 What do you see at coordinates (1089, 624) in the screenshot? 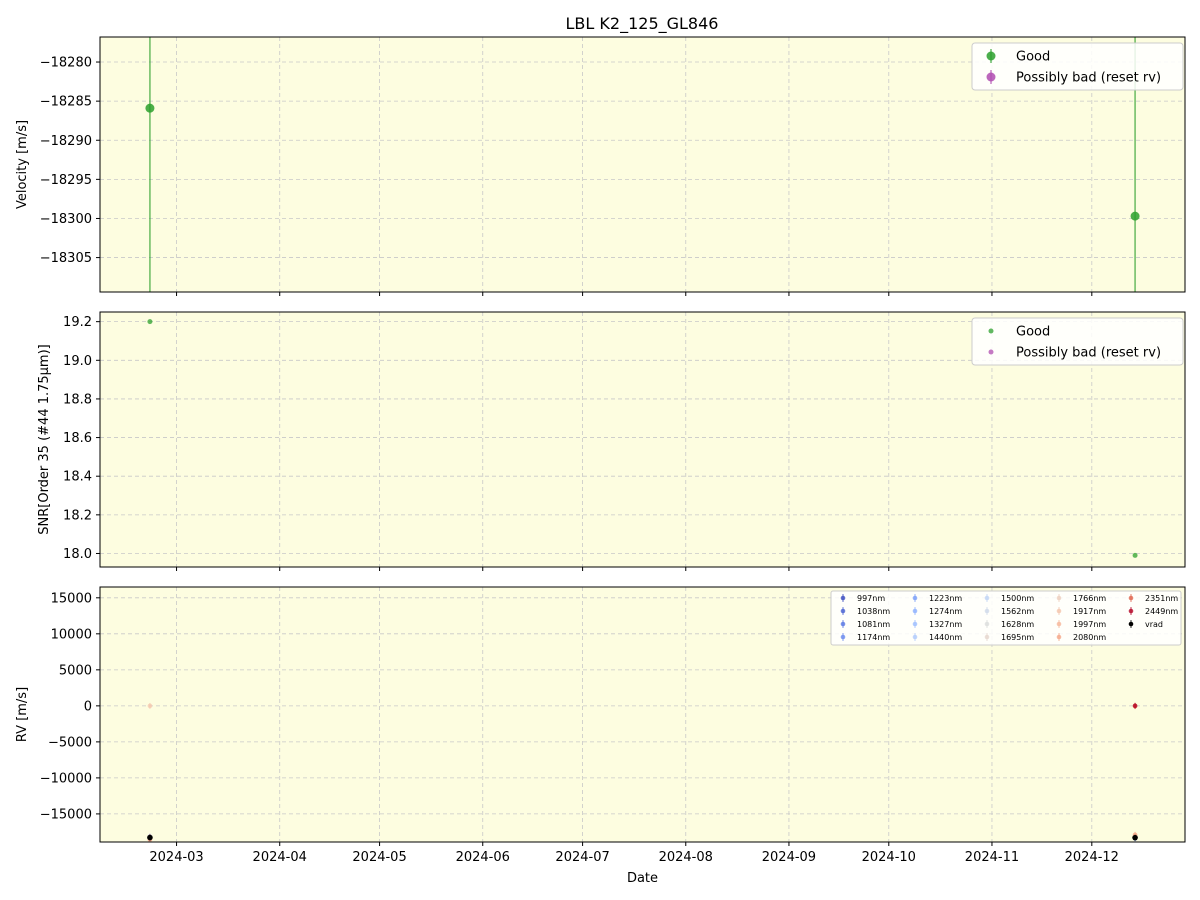
I see `rv-legend-label: 1997nm` at bounding box center [1089, 624].